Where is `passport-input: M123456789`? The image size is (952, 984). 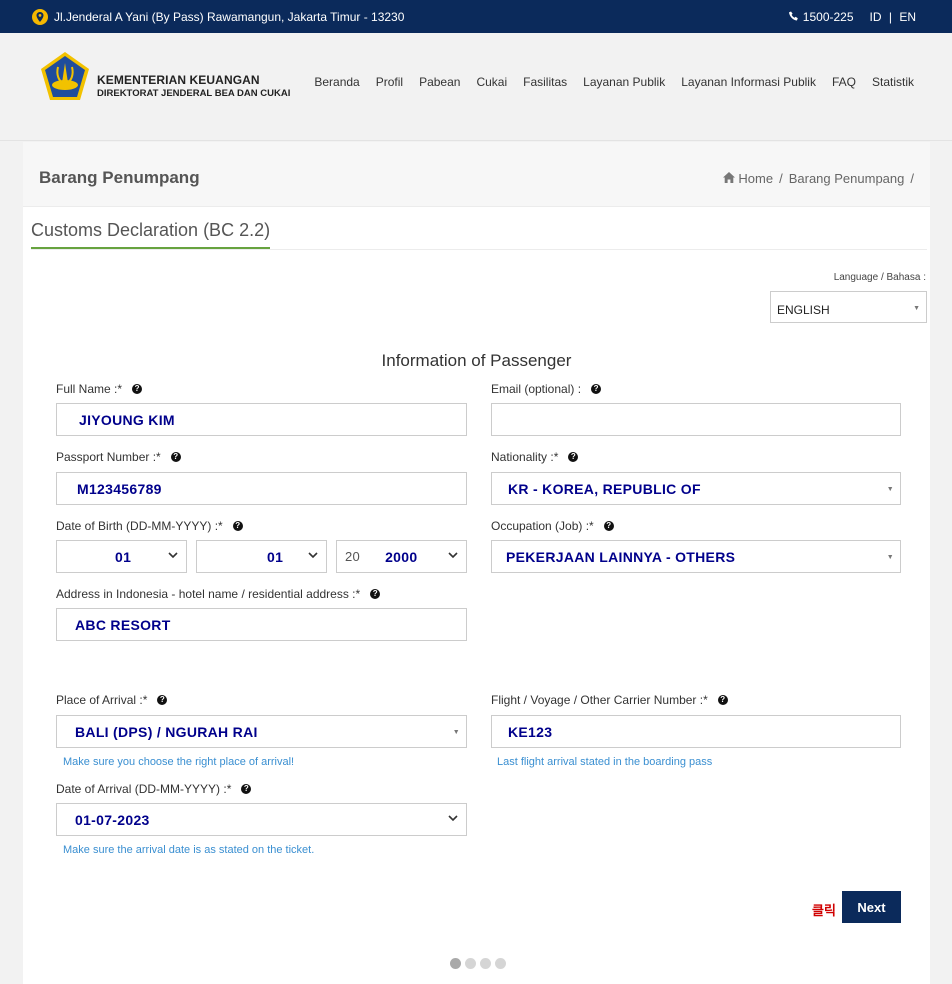 passport-input: M123456789 is located at coordinates (261, 488).